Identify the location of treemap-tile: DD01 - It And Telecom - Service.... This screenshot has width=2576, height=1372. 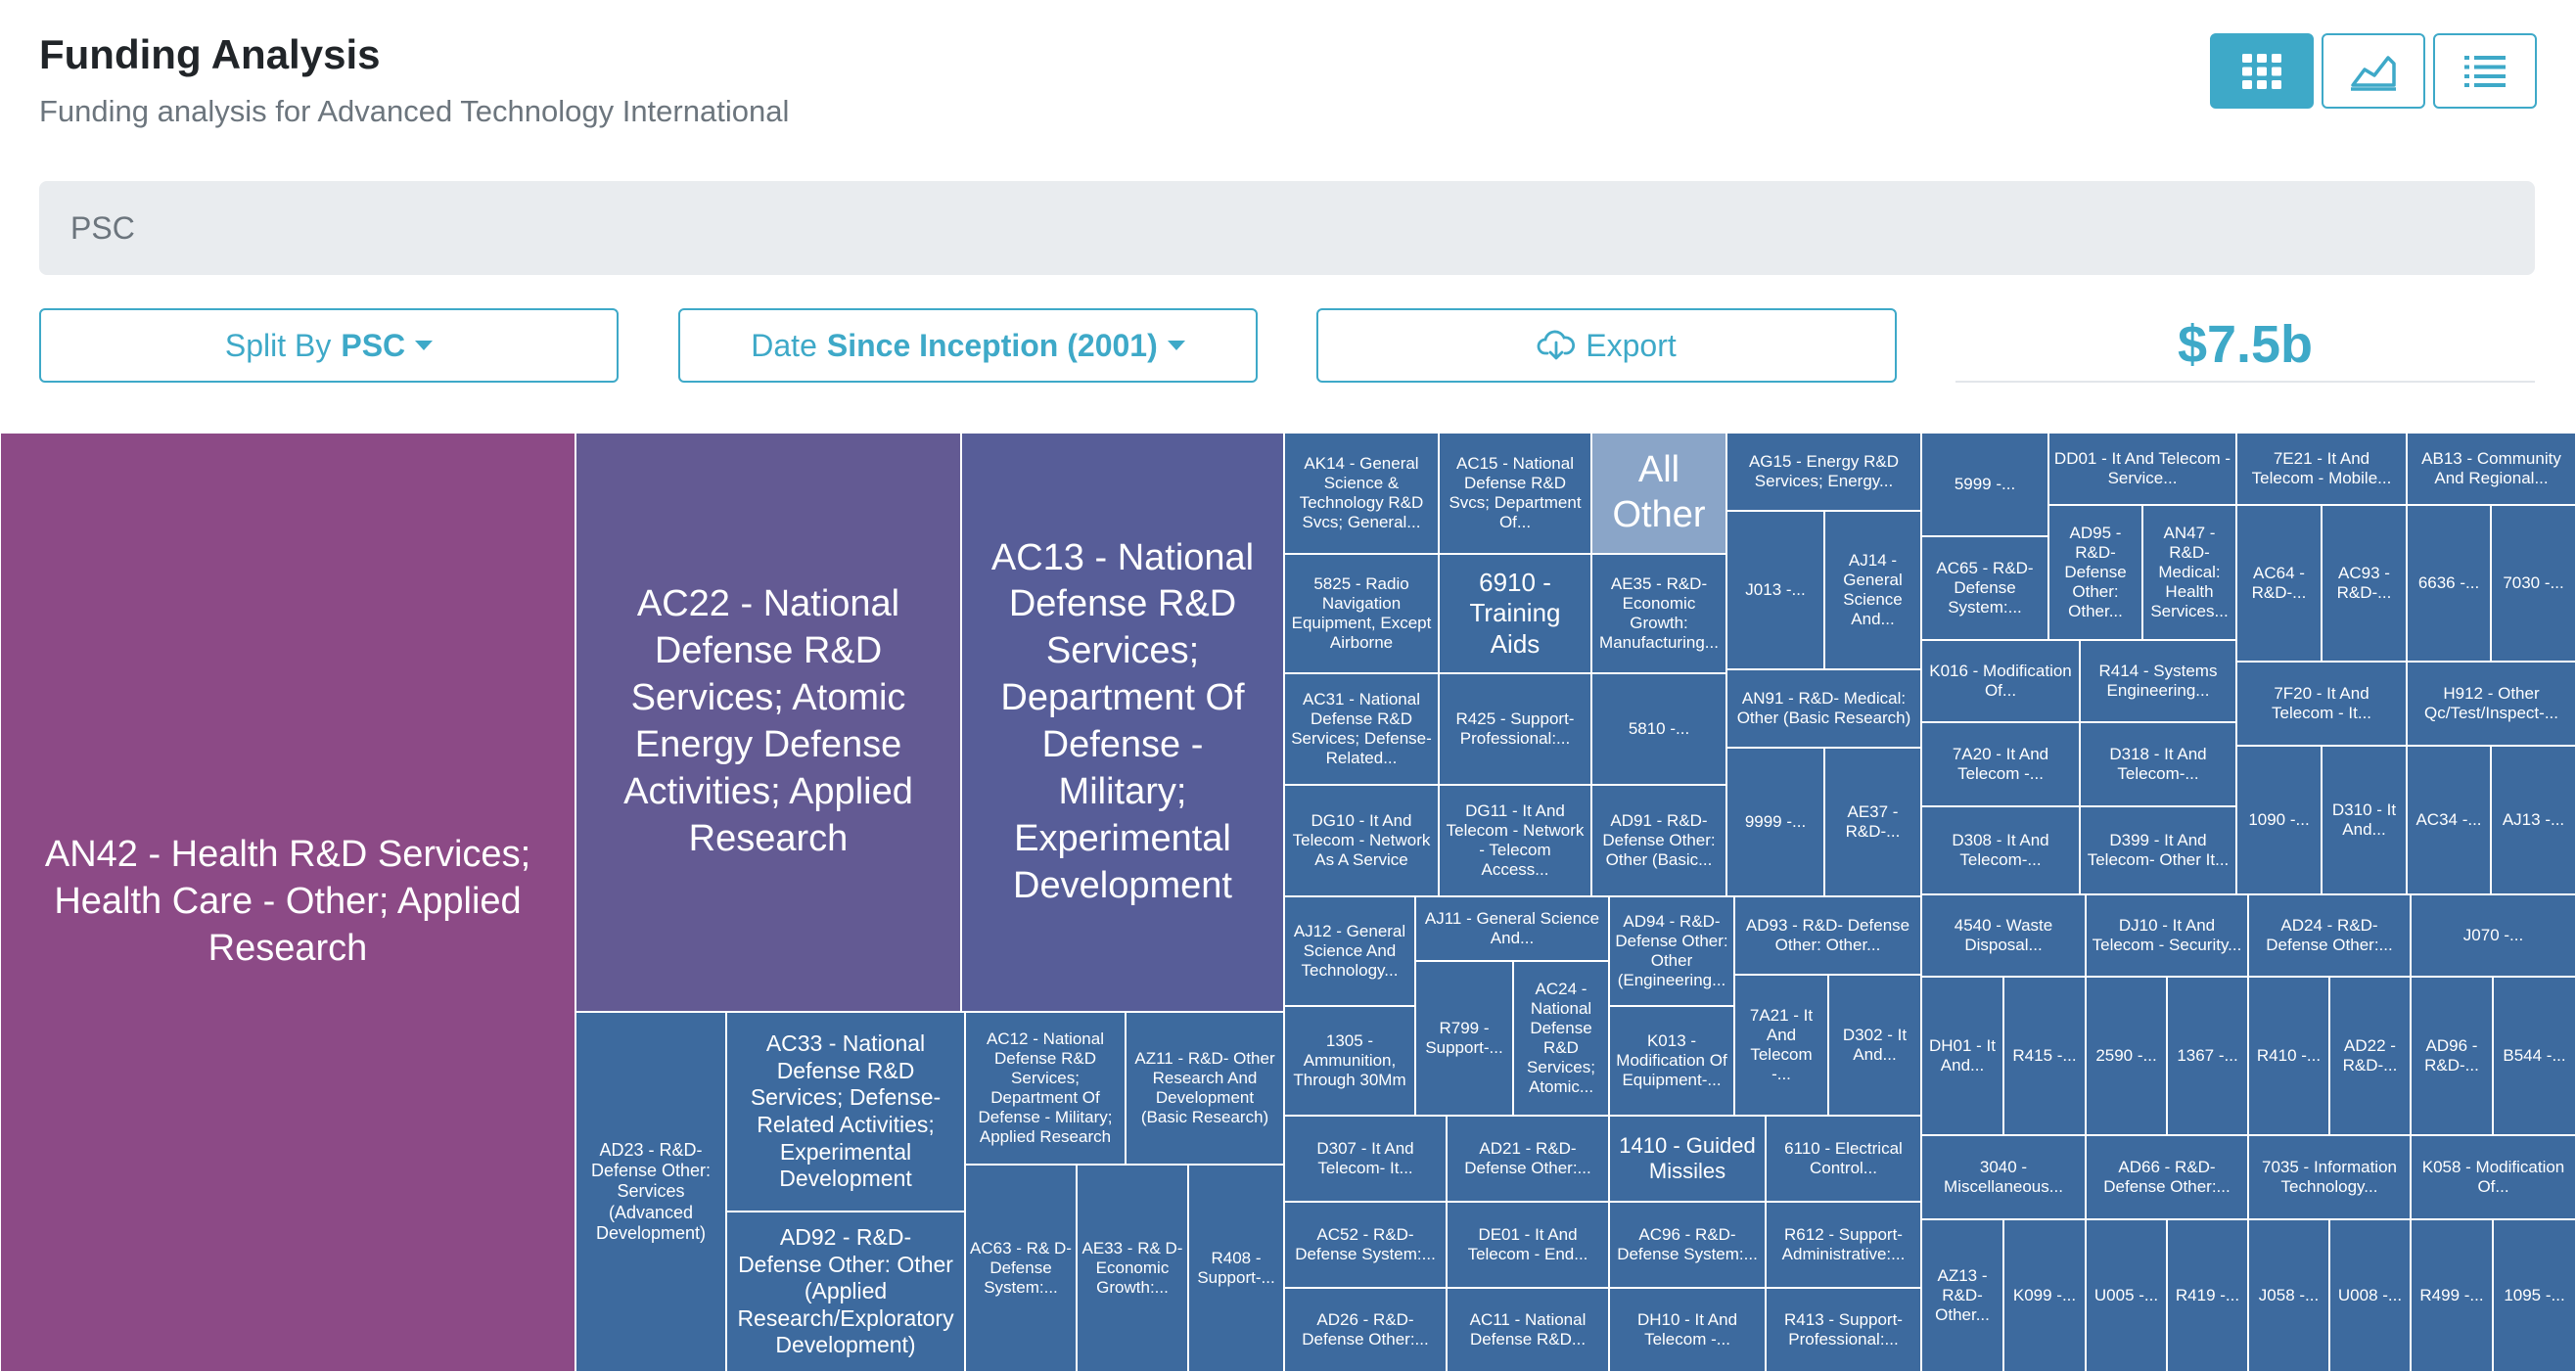
(2142, 469).